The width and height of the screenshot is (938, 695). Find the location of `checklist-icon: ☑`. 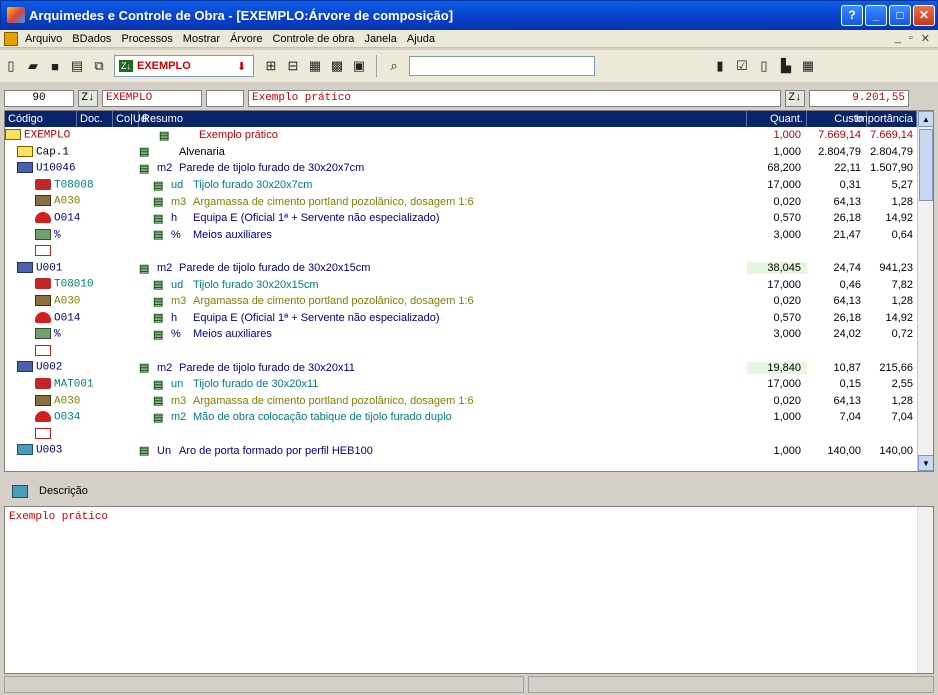

checklist-icon: ☑ is located at coordinates (742, 66).